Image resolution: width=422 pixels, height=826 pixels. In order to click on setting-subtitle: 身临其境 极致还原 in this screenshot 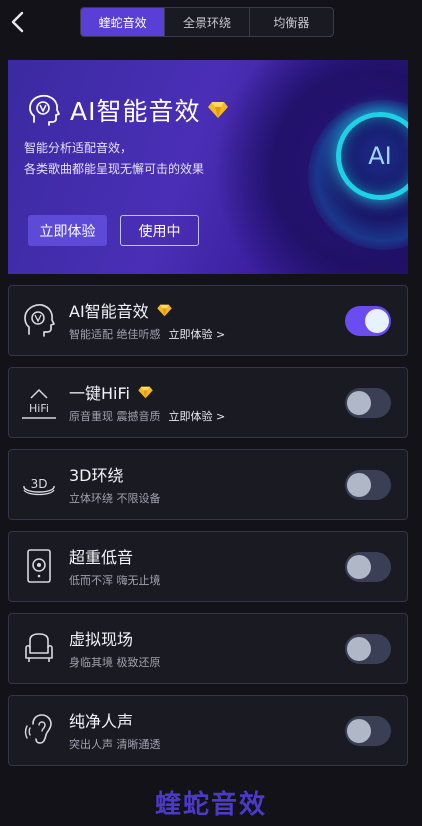, I will do `click(115, 662)`.